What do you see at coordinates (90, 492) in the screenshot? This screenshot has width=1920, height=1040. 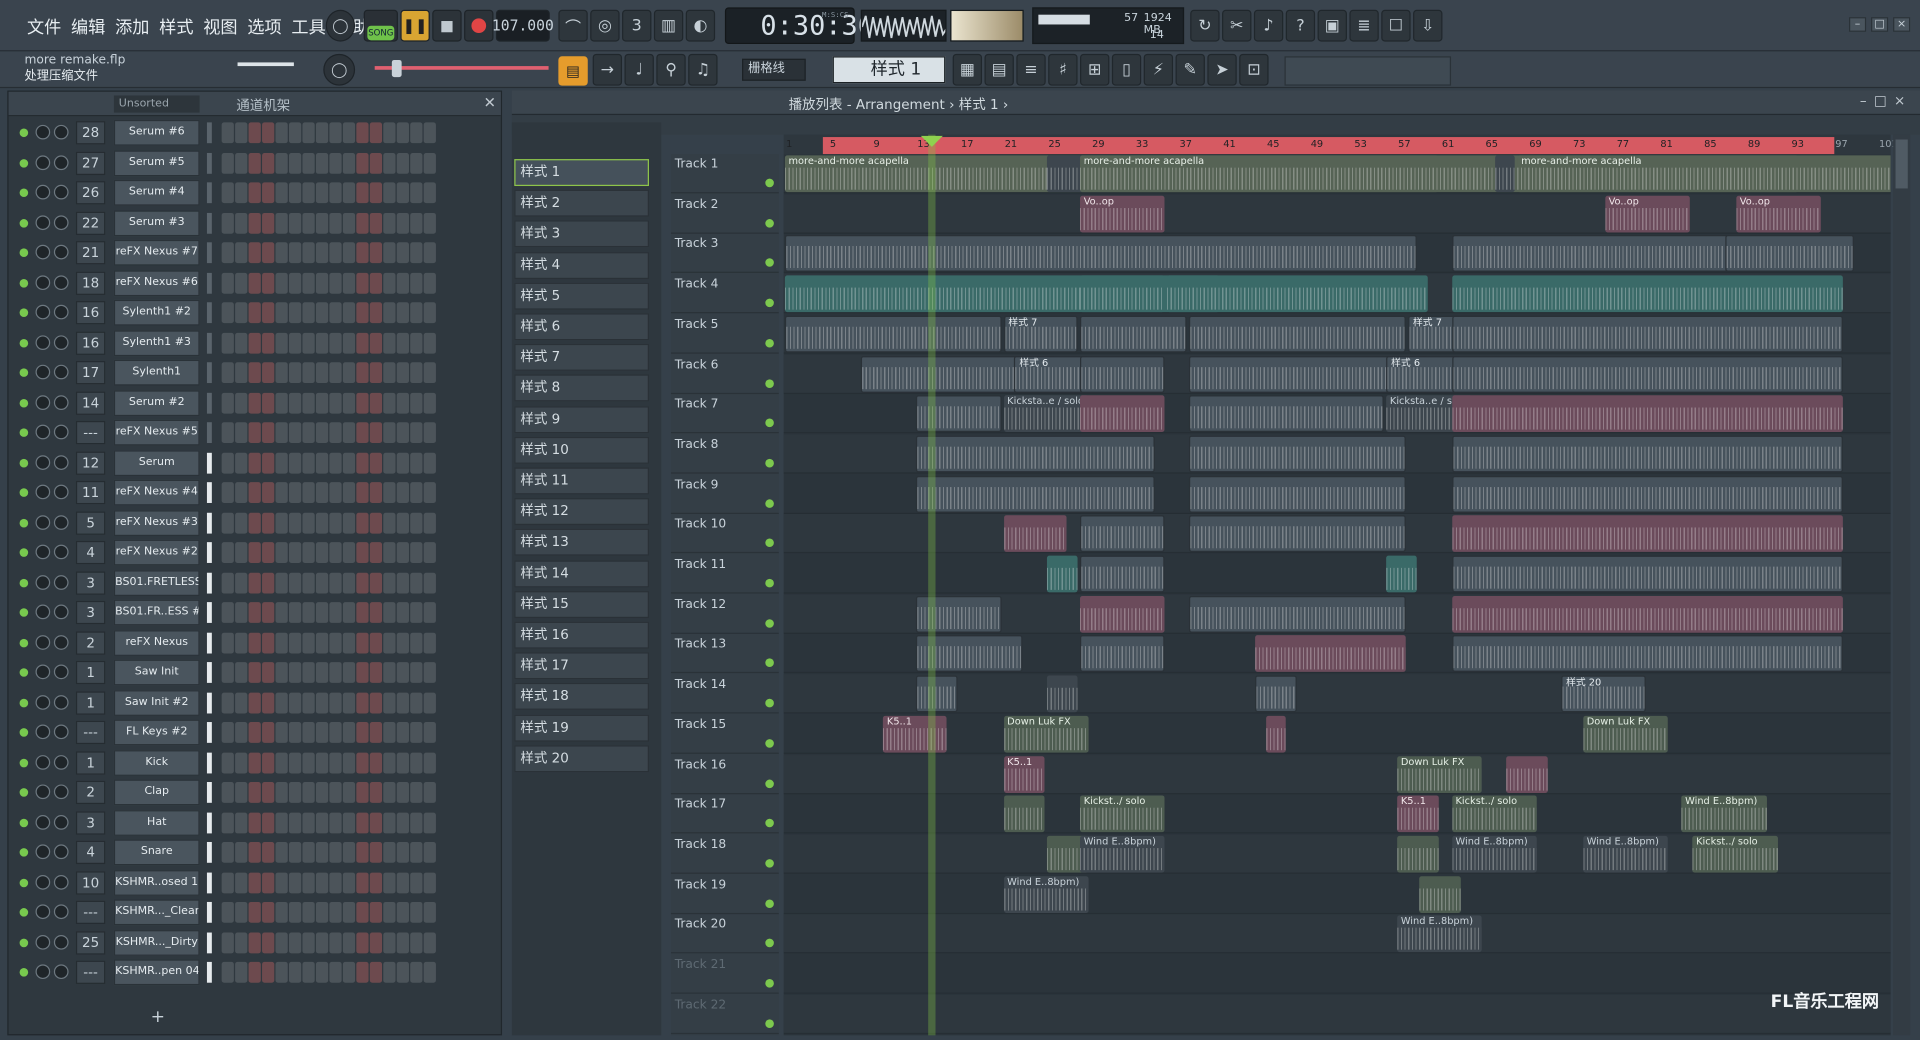 I see `mixer-track-number: 11` at bounding box center [90, 492].